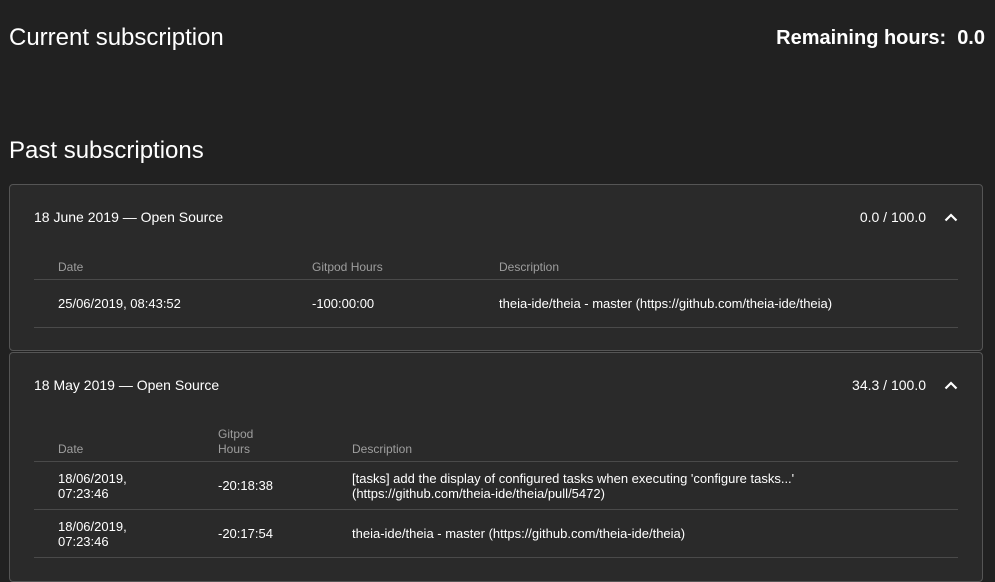 Image resolution: width=995 pixels, height=582 pixels. I want to click on subscription-panel-header: 18 May 2019 — Open Source 34.3 / 100.0, so click(496, 385).